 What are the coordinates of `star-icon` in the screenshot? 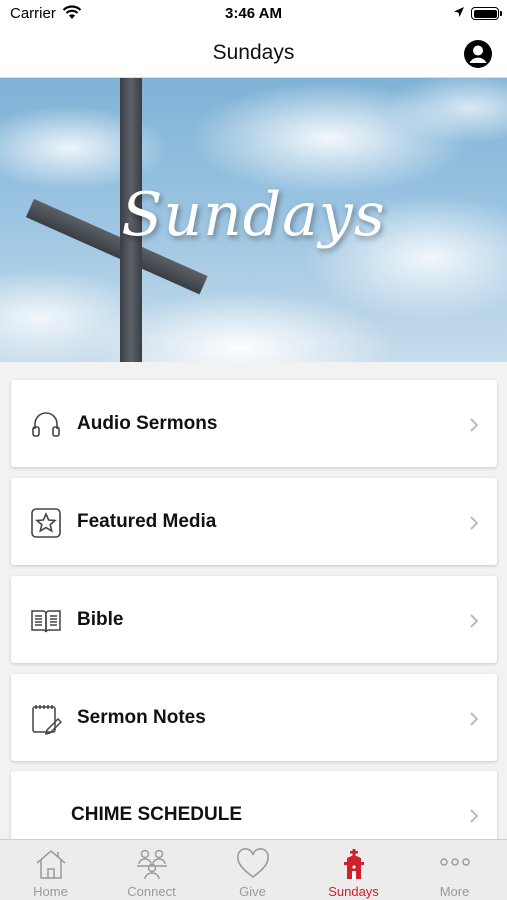 It's located at (46, 523).